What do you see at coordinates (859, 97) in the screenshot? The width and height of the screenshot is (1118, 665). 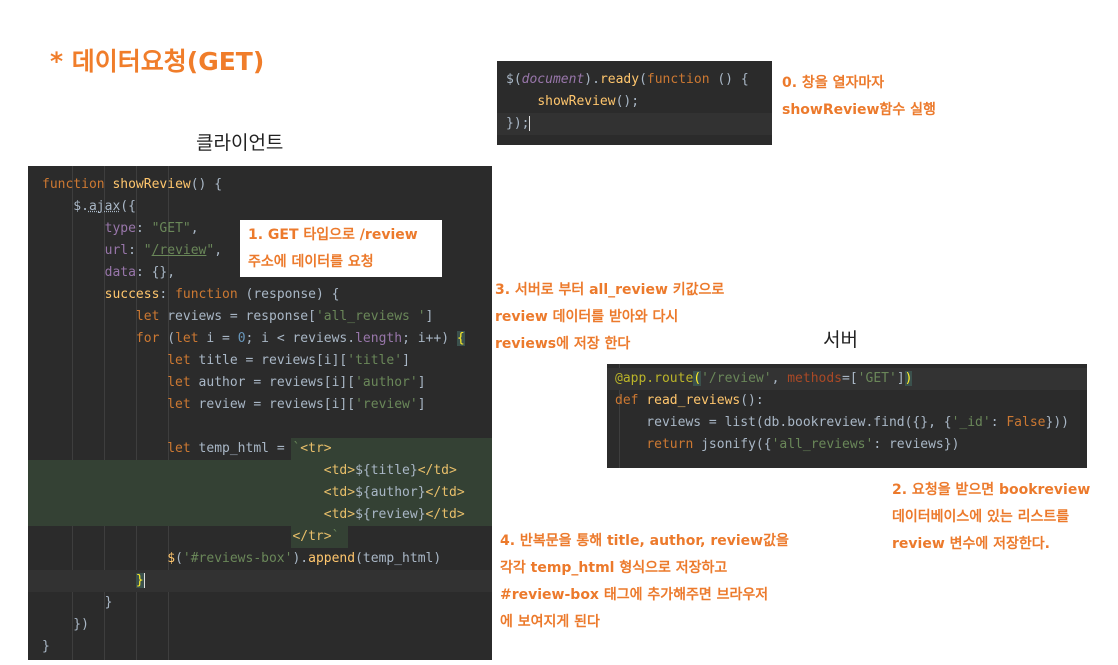 I see `note-0-ready: 0. 창을 열자마자 showReview함수 실행` at bounding box center [859, 97].